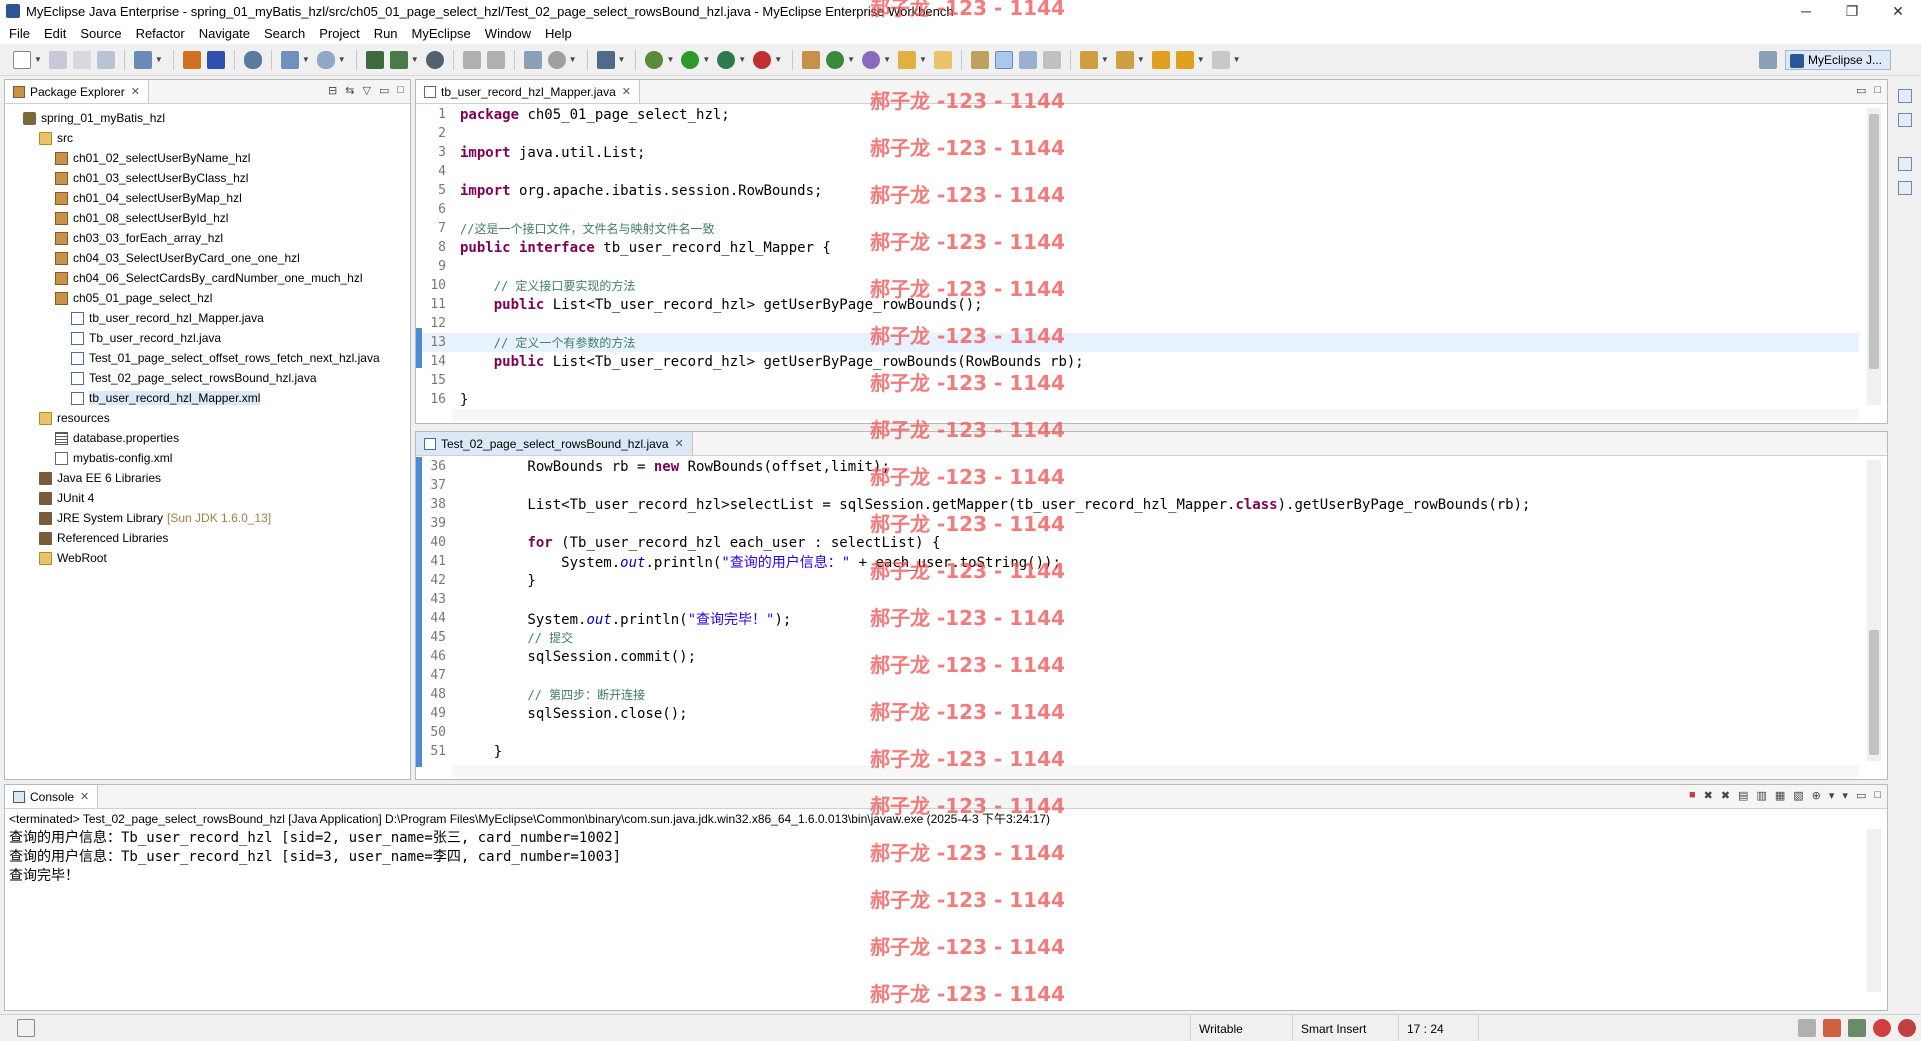  I want to click on print-icon, so click(105, 59).